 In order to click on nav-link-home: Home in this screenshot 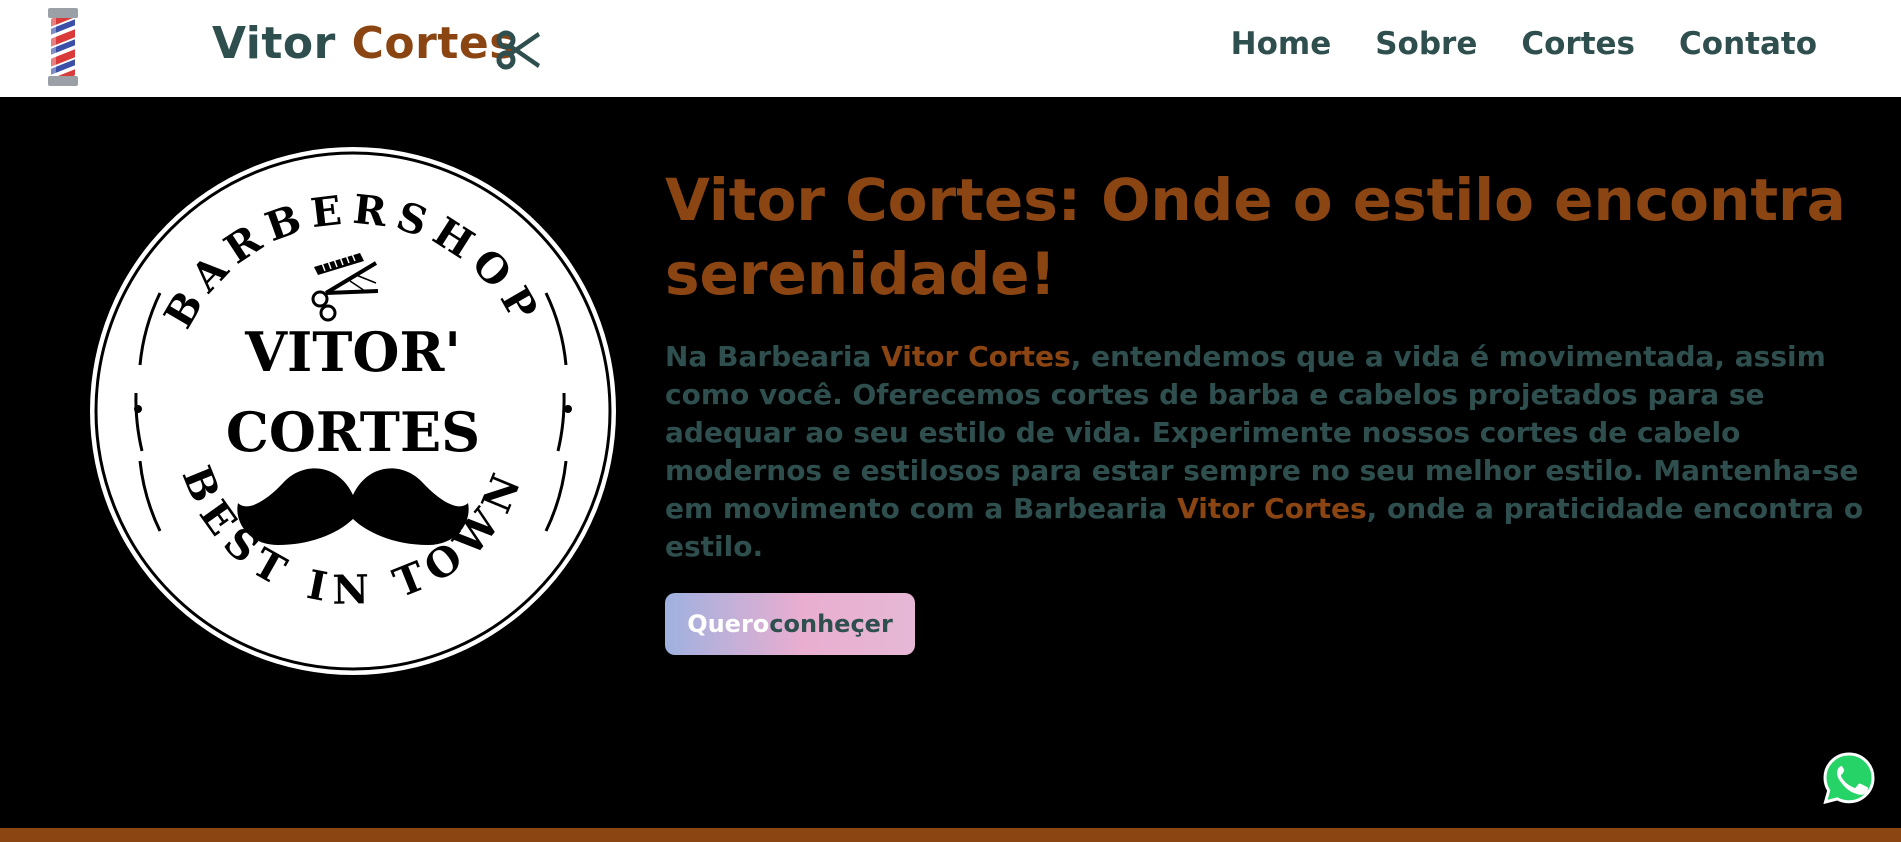, I will do `click(1281, 44)`.